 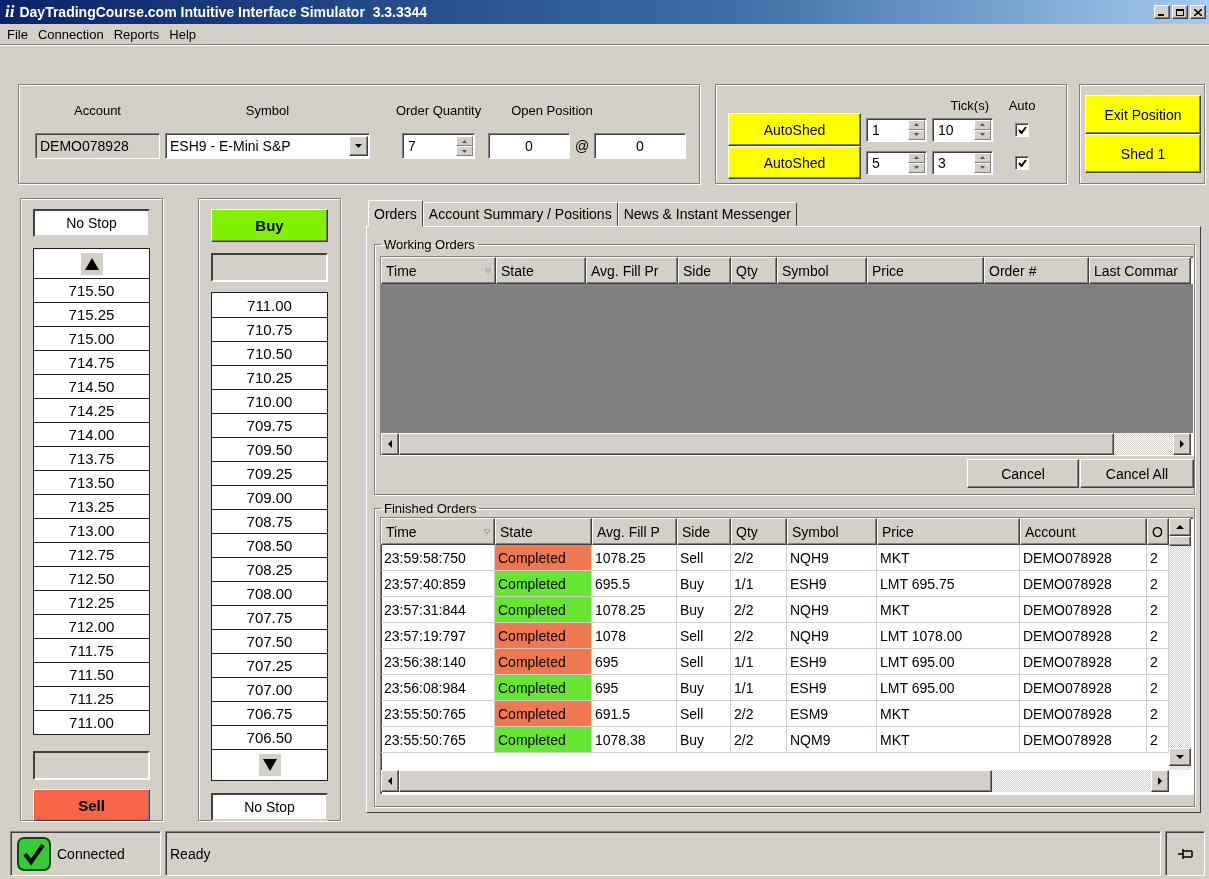 What do you see at coordinates (1036, 270) in the screenshot?
I see `column-header: Order #` at bounding box center [1036, 270].